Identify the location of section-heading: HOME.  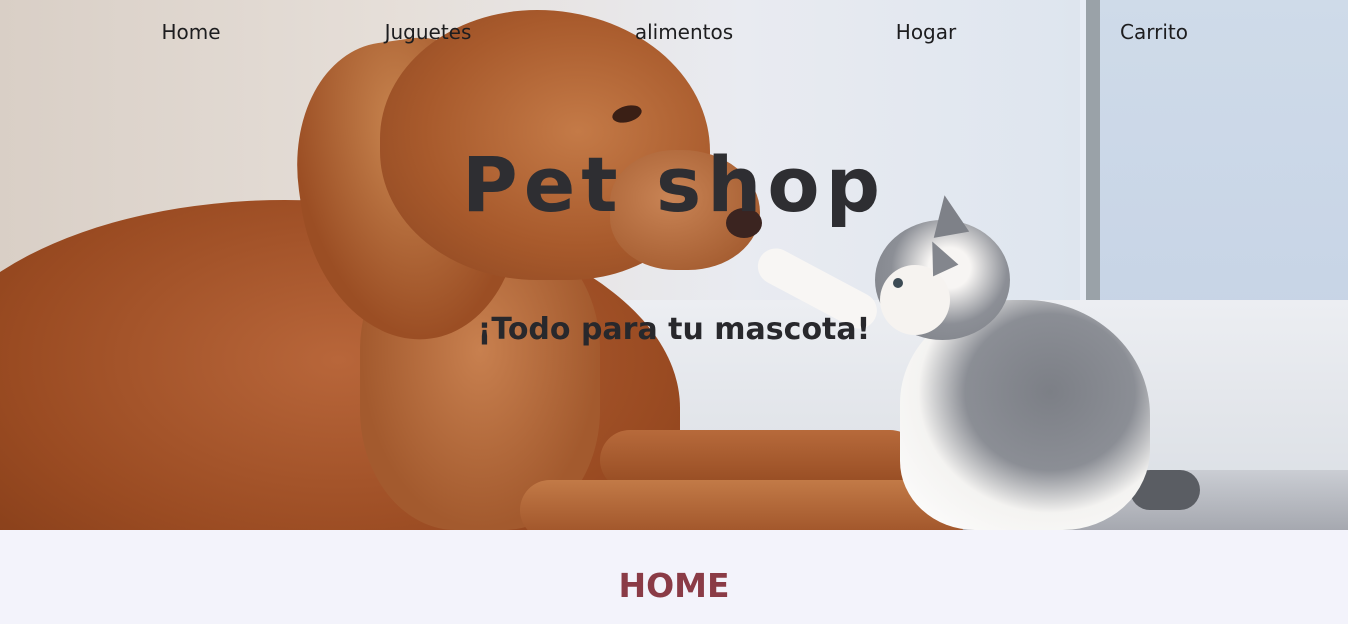
(674, 585).